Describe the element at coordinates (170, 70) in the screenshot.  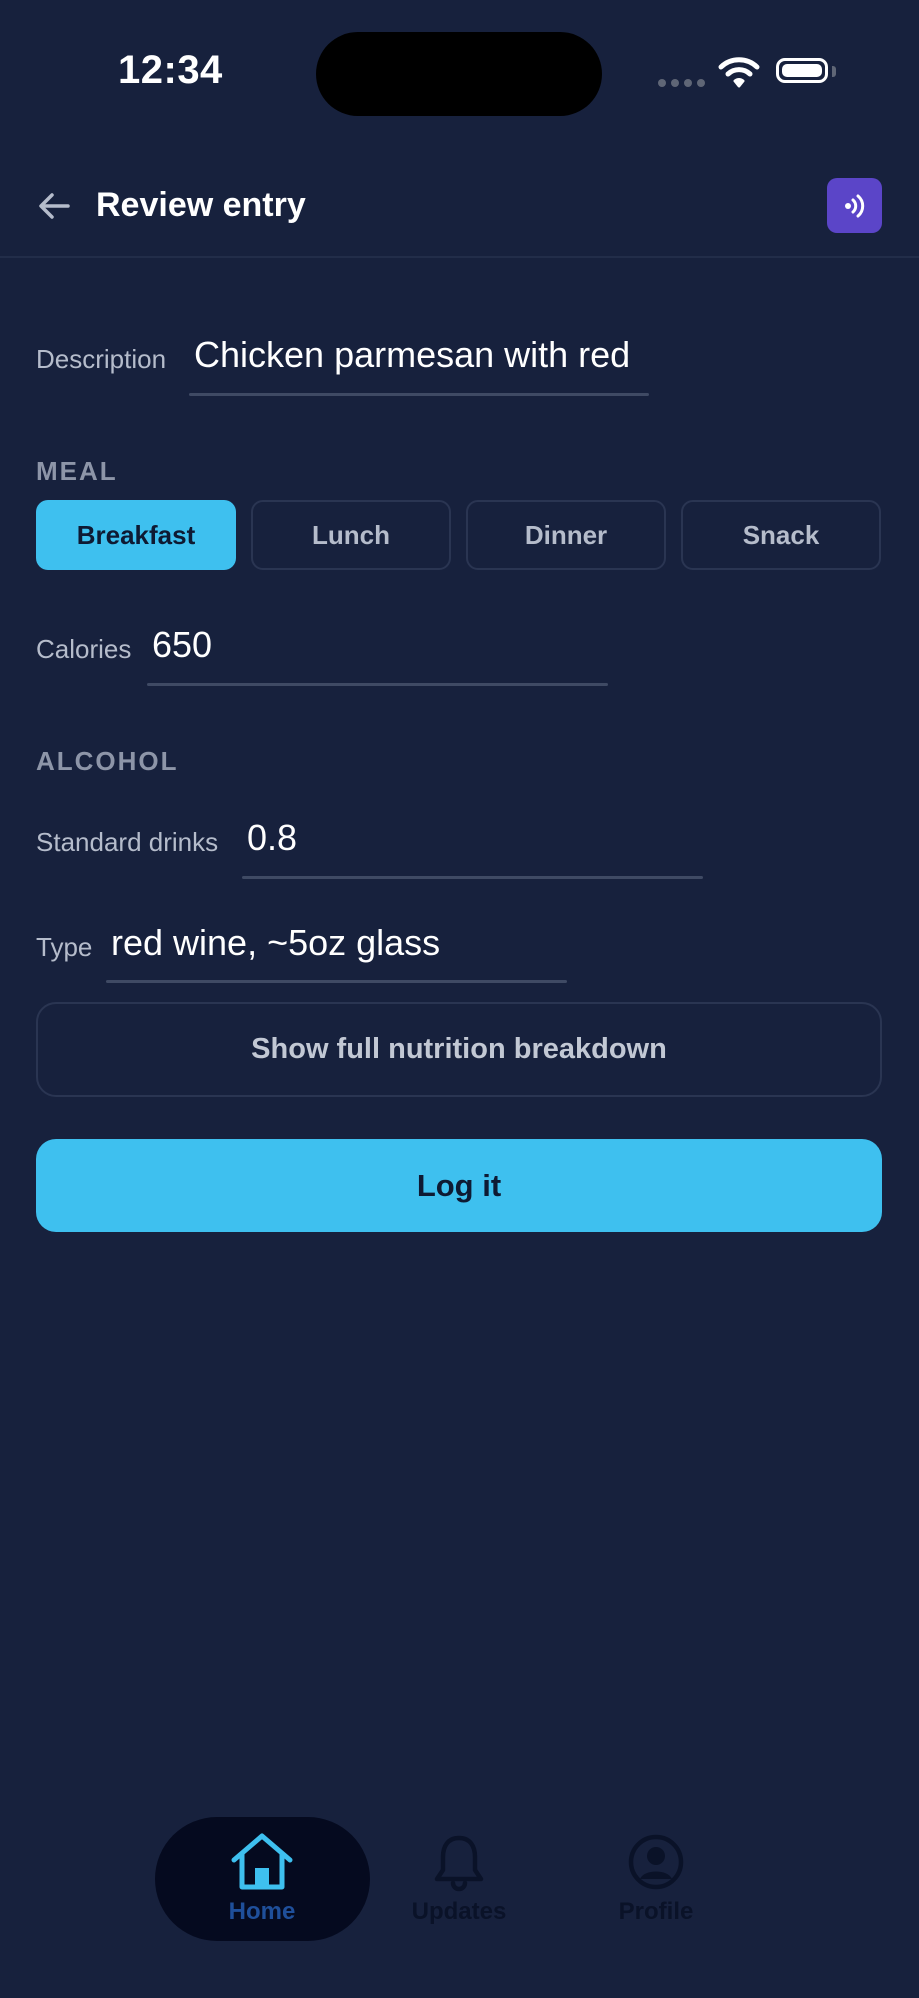
I see `status-time: 12:34` at that location.